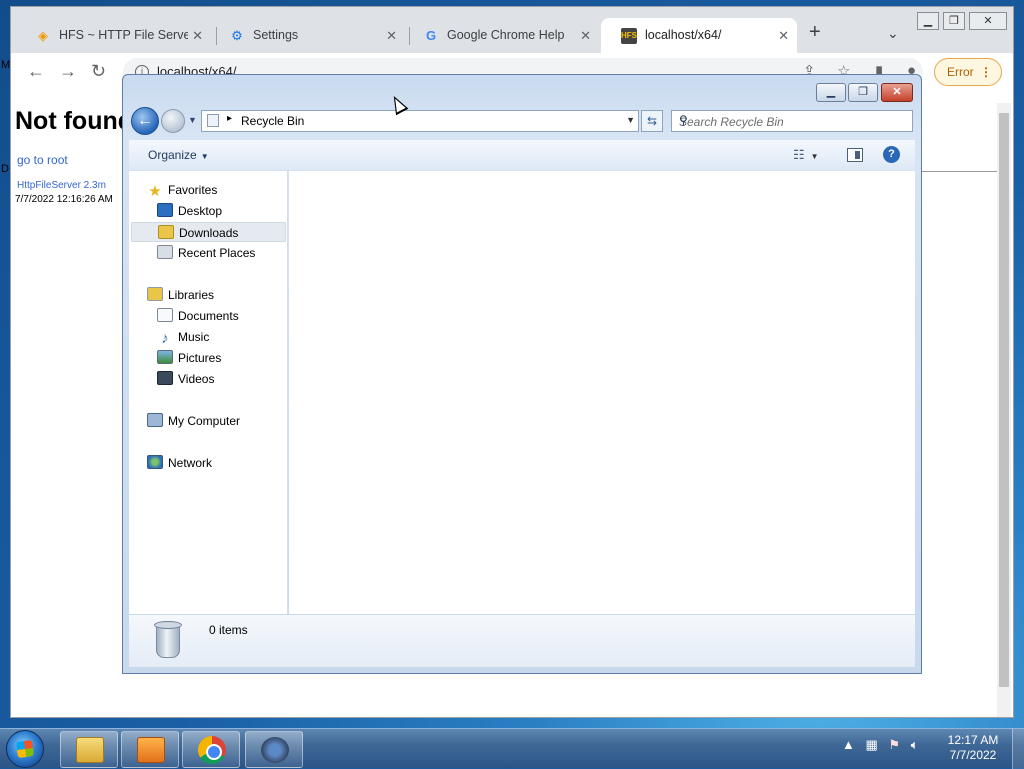 The image size is (1024, 769). I want to click on taskbar-media-player-button, so click(150, 749).